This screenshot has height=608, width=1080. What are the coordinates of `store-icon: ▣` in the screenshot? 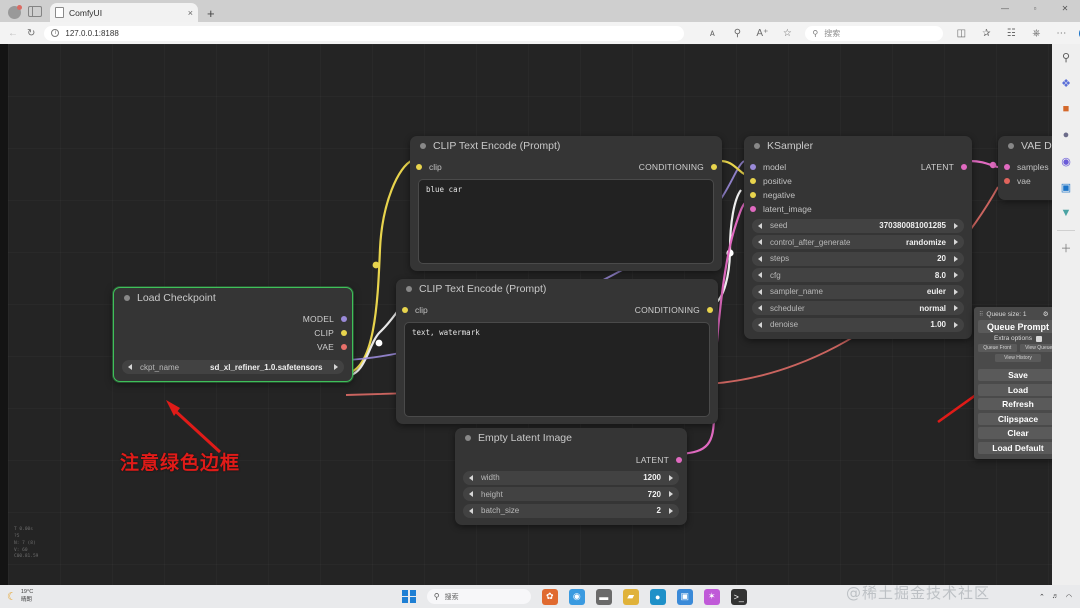 It's located at (684, 596).